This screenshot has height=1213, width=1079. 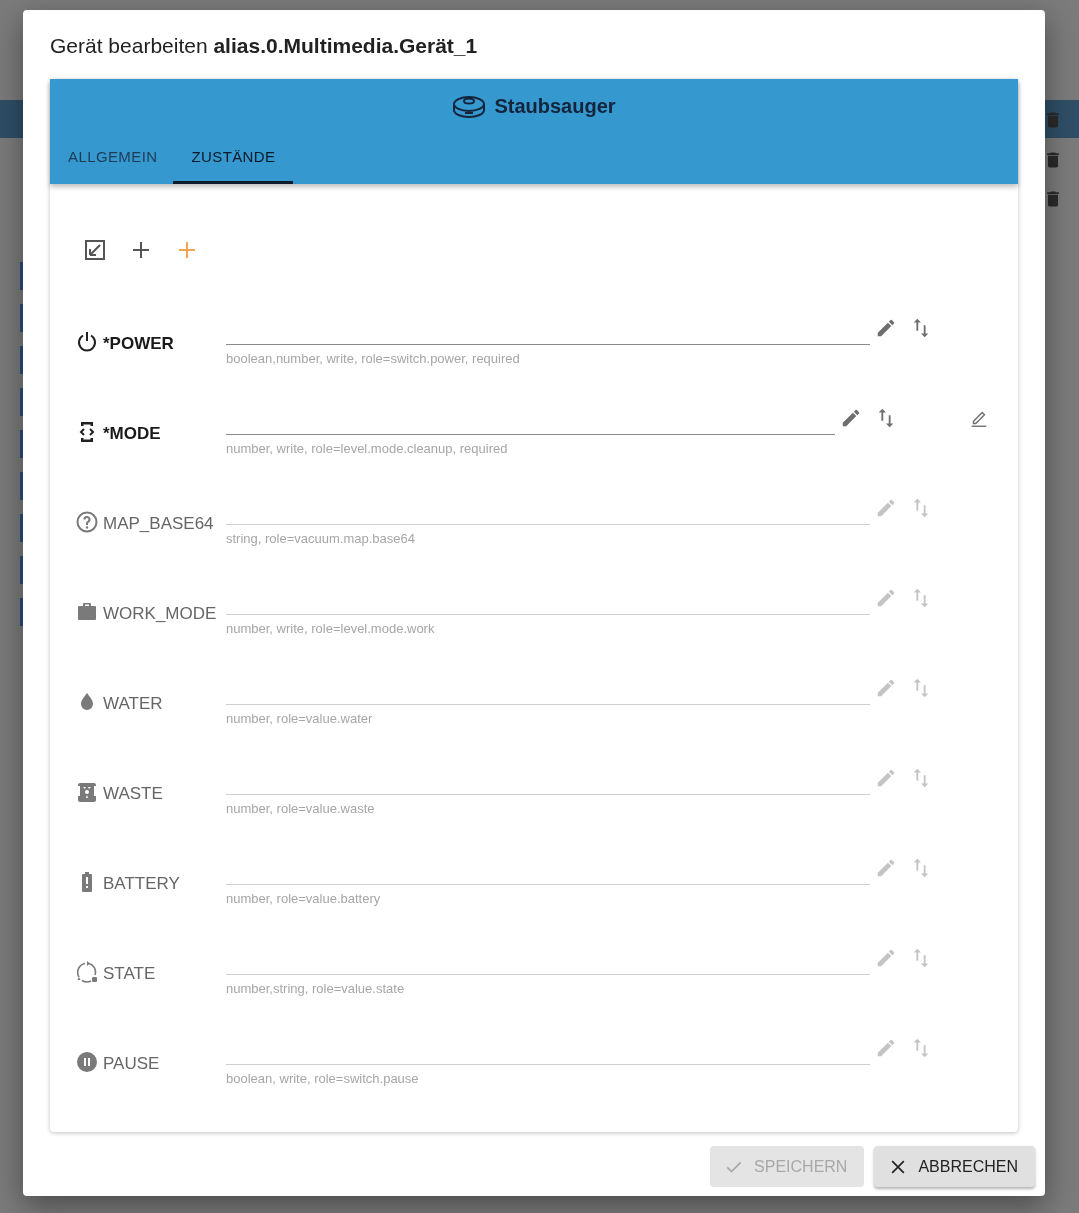 What do you see at coordinates (331, 628) in the screenshot?
I see `state-hint: number, write, role=level.mode.work` at bounding box center [331, 628].